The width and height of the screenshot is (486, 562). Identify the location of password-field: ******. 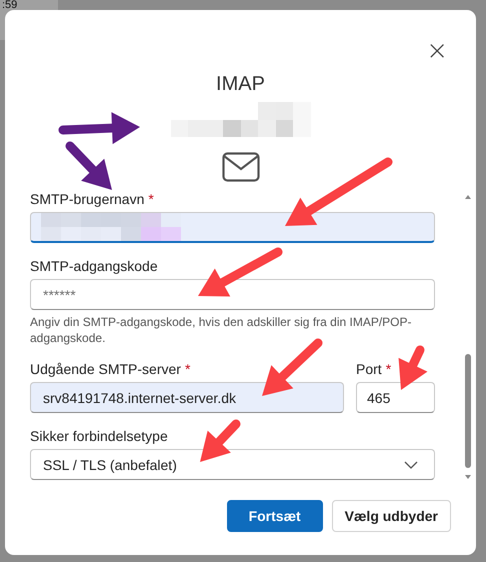
(232, 294).